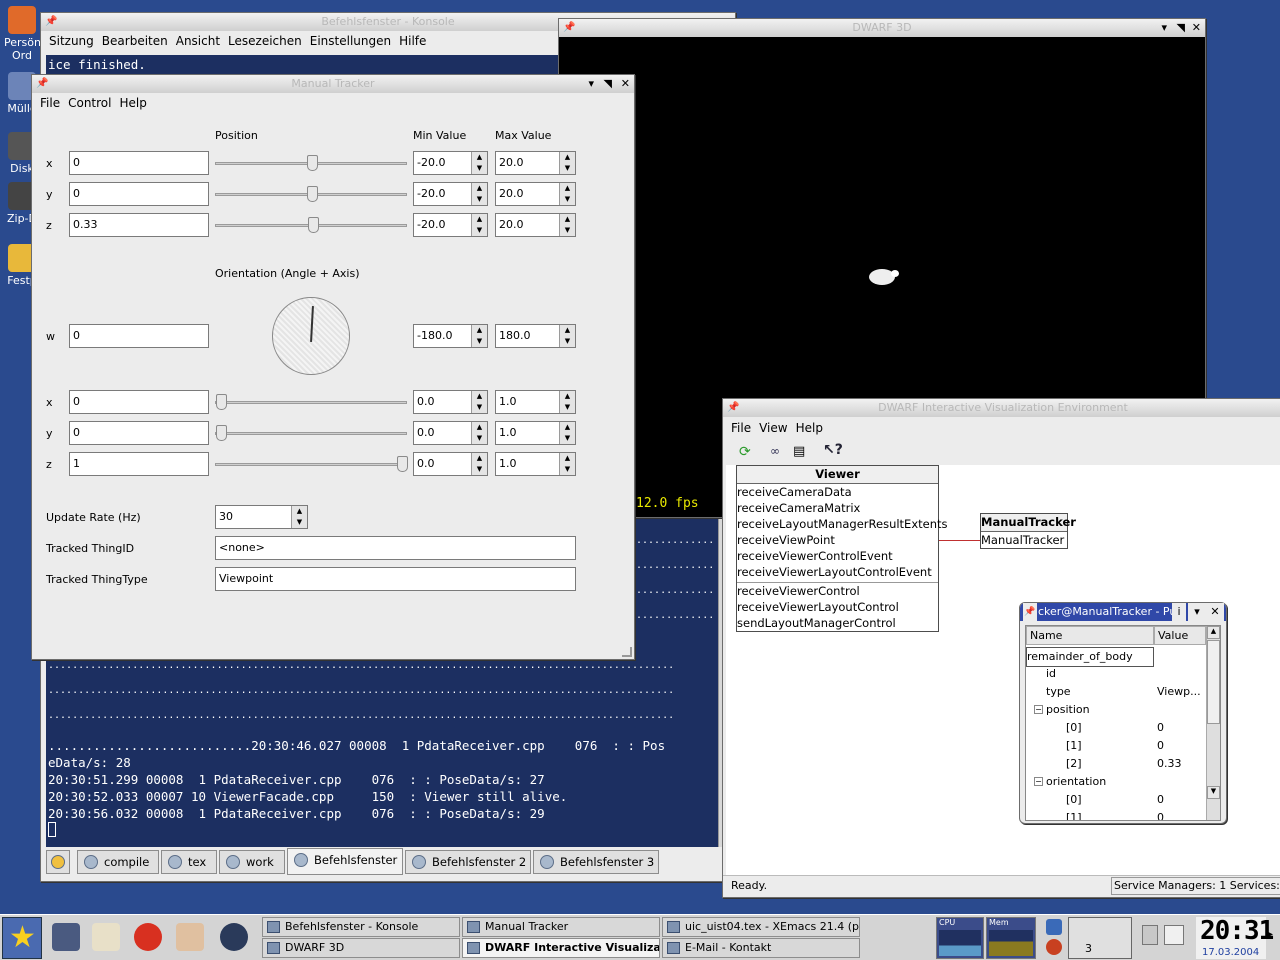 The image size is (1280, 960). Describe the element at coordinates (837, 540) in the screenshot. I see `need-item: receiveViewPoint` at that location.